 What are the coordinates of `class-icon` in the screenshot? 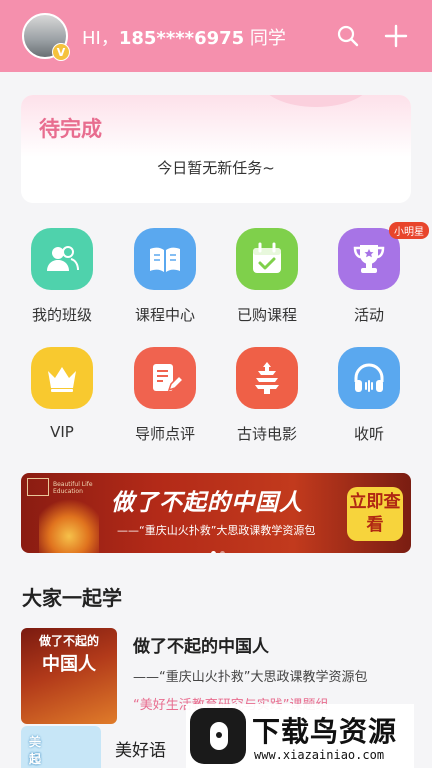 It's located at (63, 258).